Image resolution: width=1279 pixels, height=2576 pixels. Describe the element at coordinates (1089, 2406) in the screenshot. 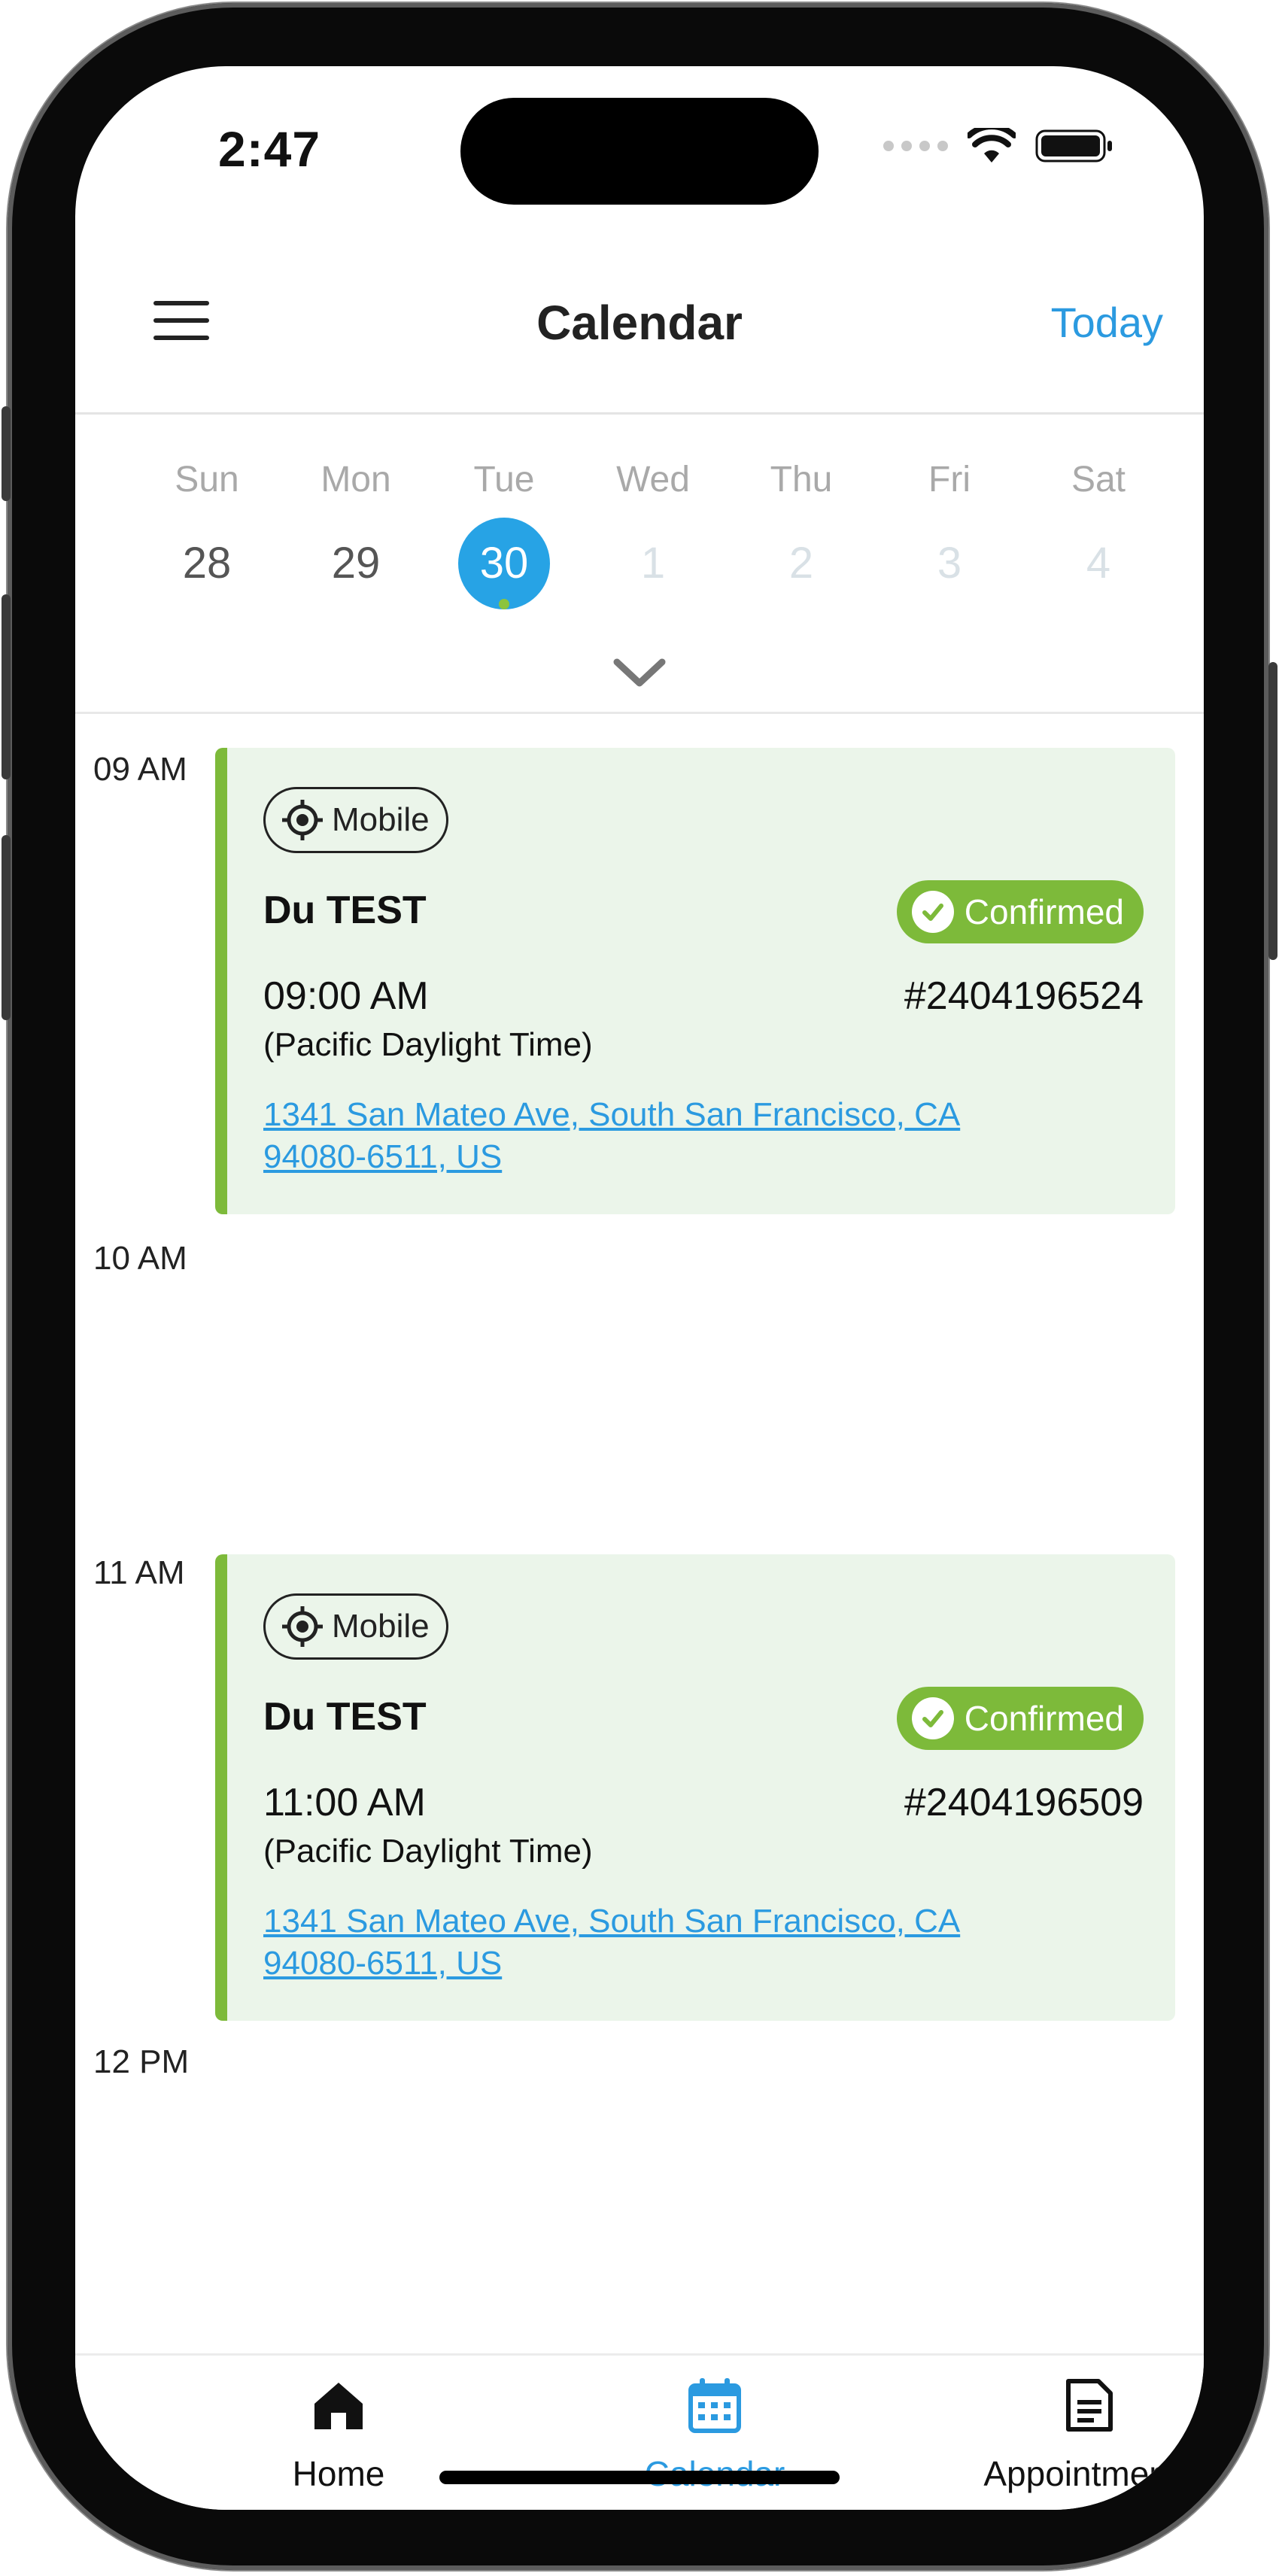

I see `document-icon` at that location.